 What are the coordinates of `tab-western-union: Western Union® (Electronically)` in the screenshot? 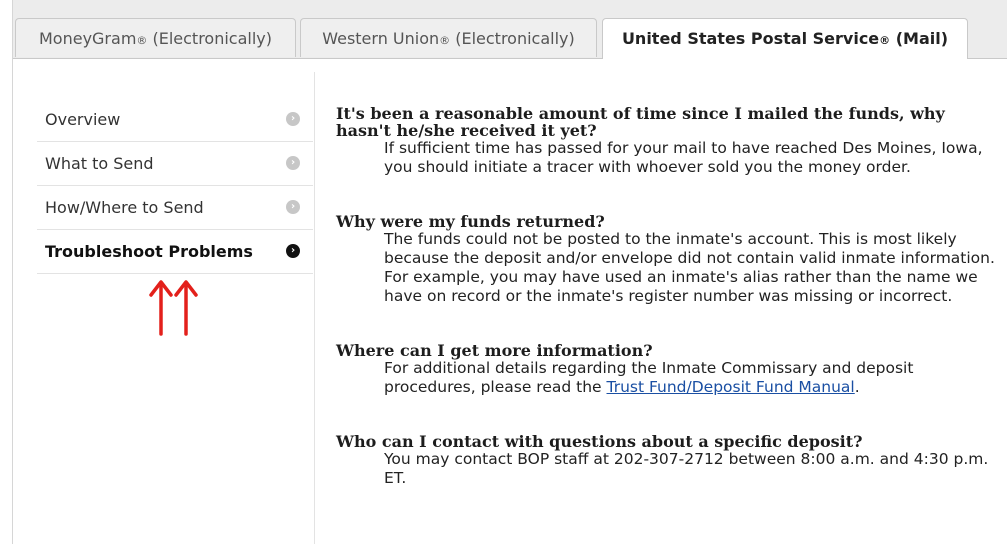 It's located at (448, 37).